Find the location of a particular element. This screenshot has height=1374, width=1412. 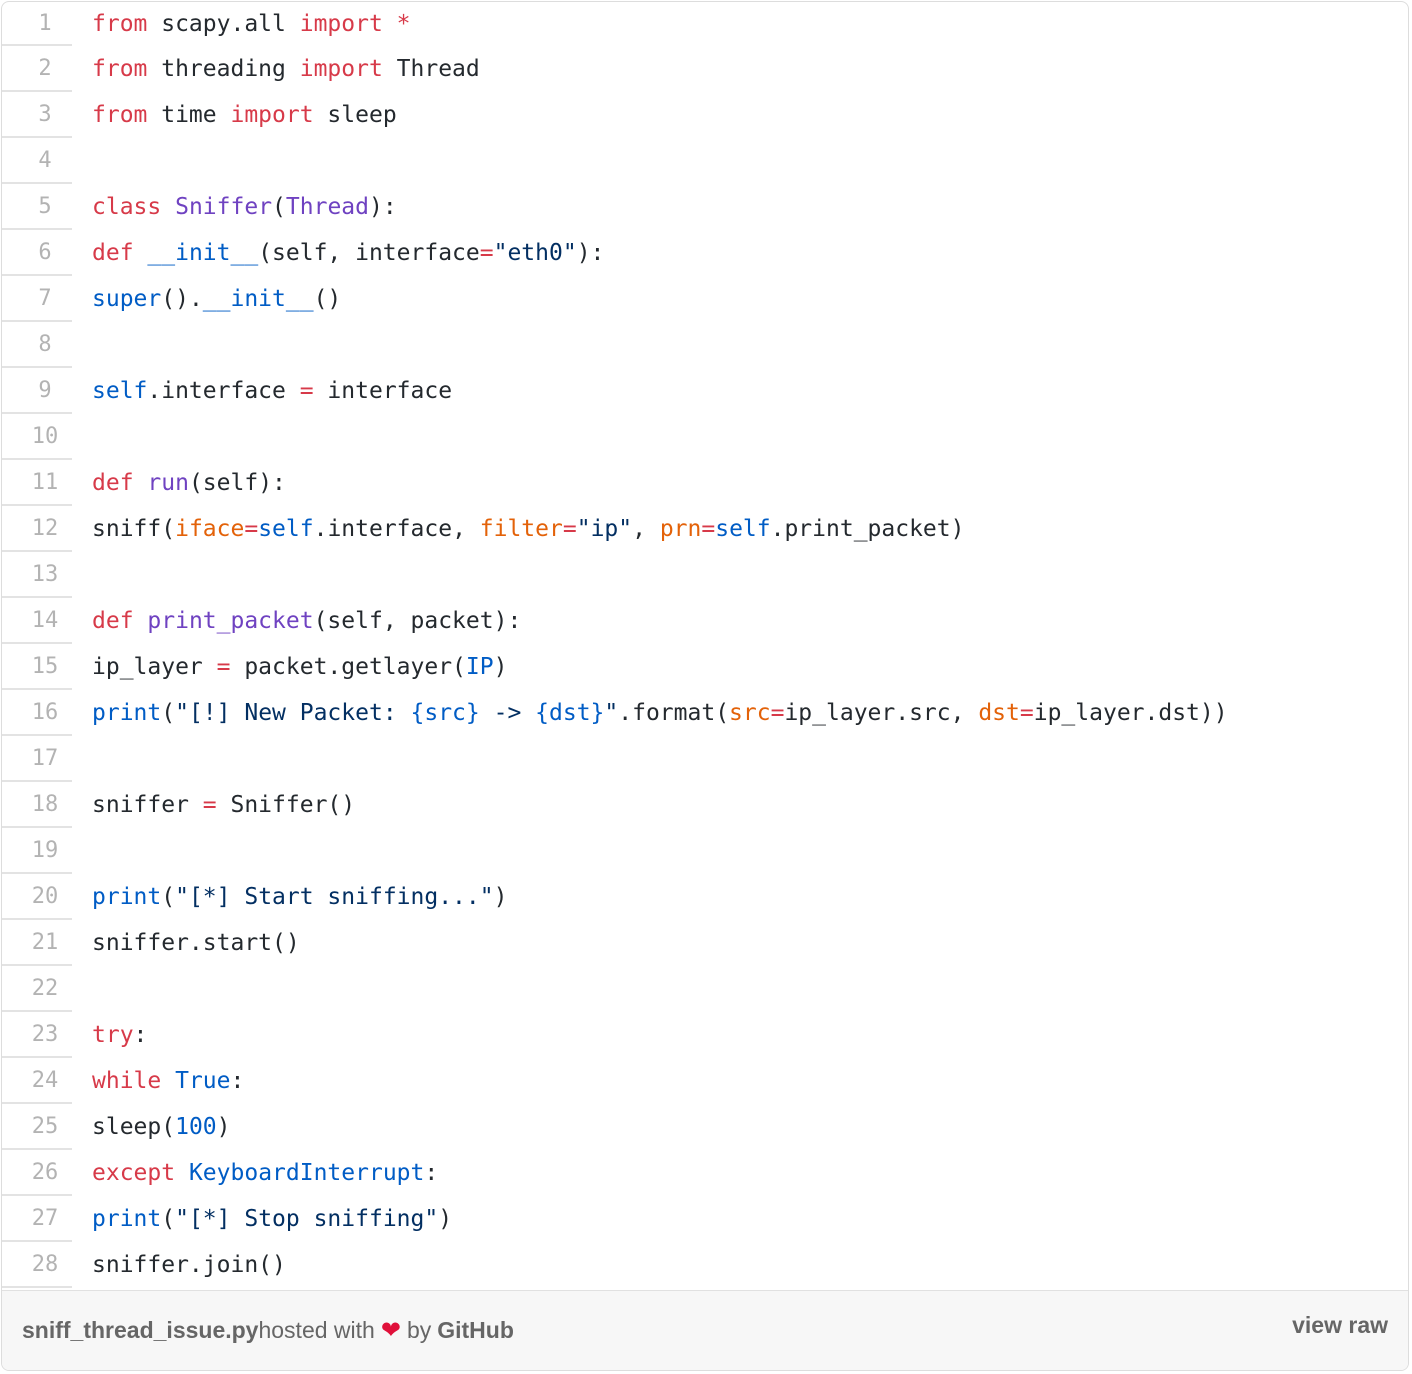

code-token: run is located at coordinates (168, 483).